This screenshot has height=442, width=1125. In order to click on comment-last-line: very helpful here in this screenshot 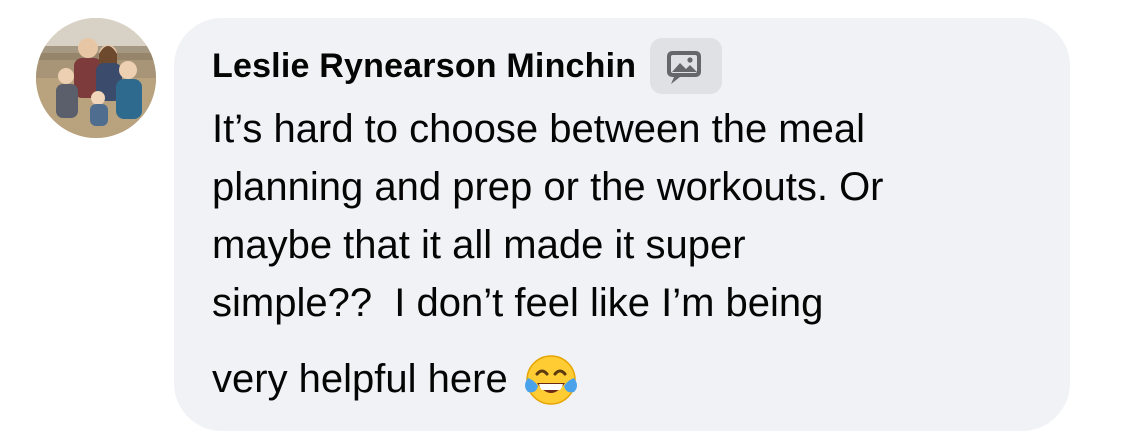, I will do `click(396, 379)`.